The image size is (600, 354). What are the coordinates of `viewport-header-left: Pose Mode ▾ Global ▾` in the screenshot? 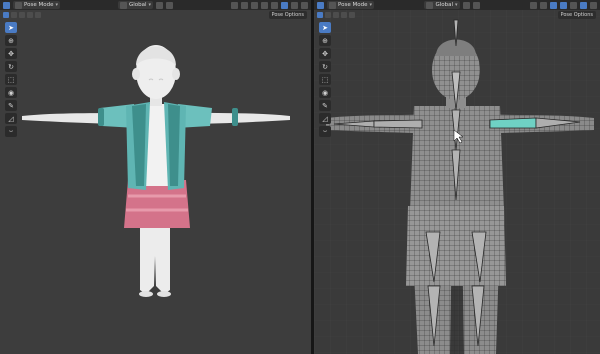 It's located at (155, 5).